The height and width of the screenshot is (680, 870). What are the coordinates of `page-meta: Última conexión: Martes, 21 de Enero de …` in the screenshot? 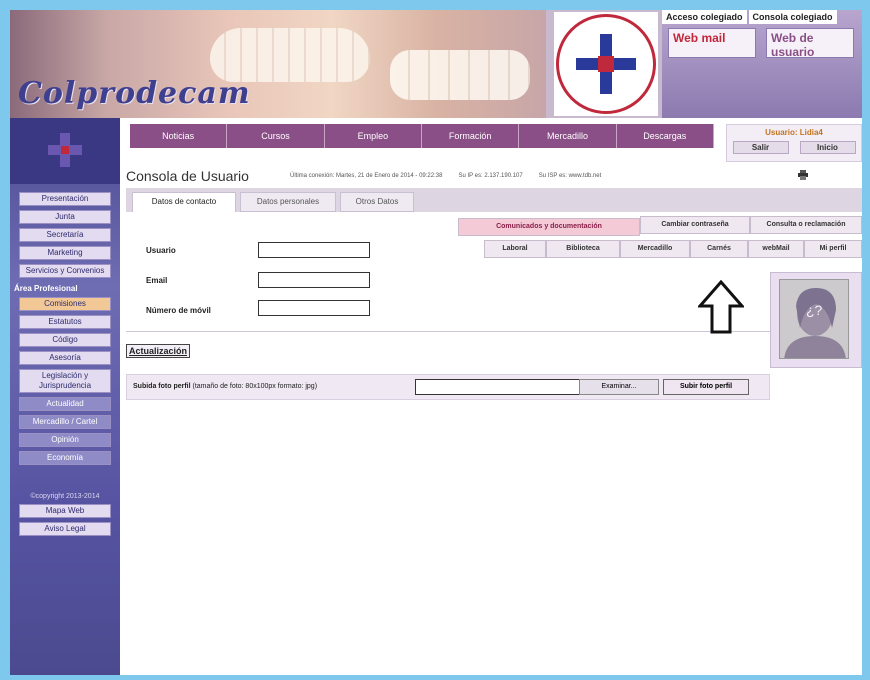 It's located at (445, 176).